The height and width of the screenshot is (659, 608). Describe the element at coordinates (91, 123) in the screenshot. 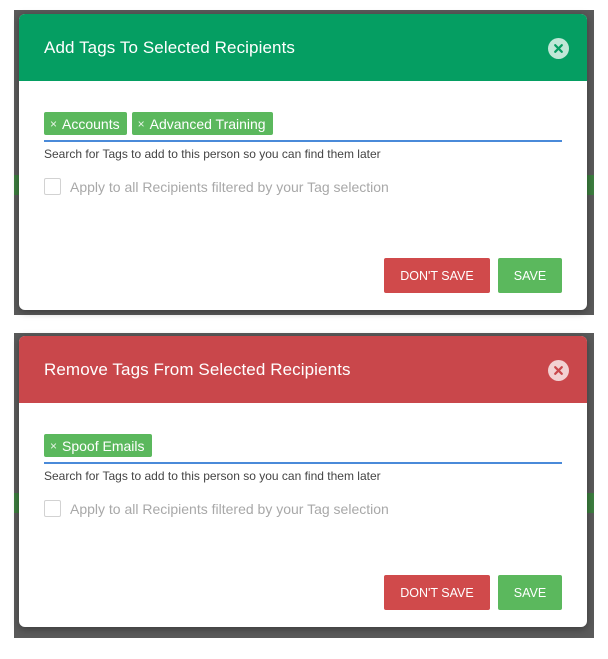

I see `tag-label: Accounts` at that location.